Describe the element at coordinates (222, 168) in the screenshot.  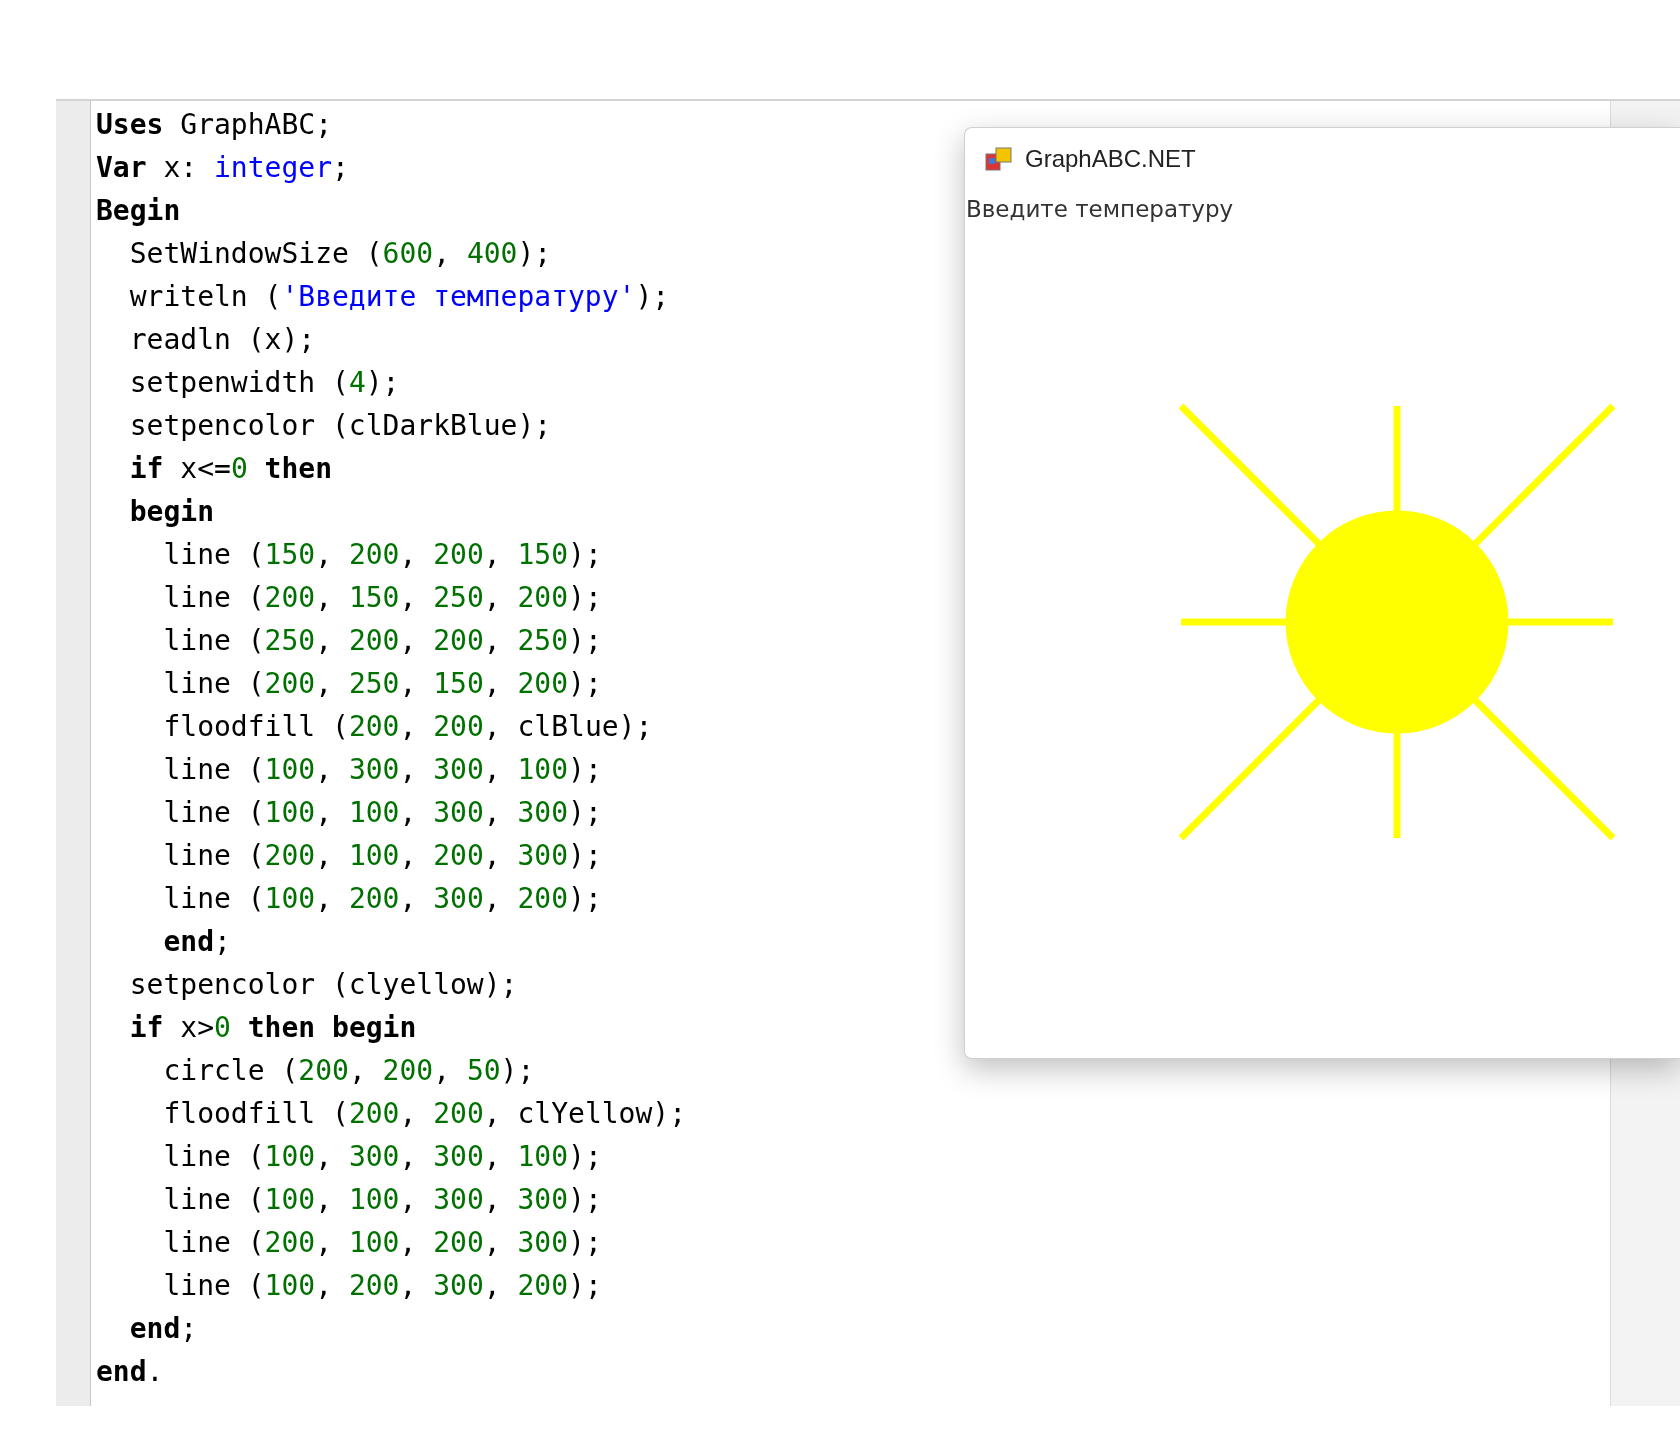
I see `code-line: Var x: integer;` at that location.